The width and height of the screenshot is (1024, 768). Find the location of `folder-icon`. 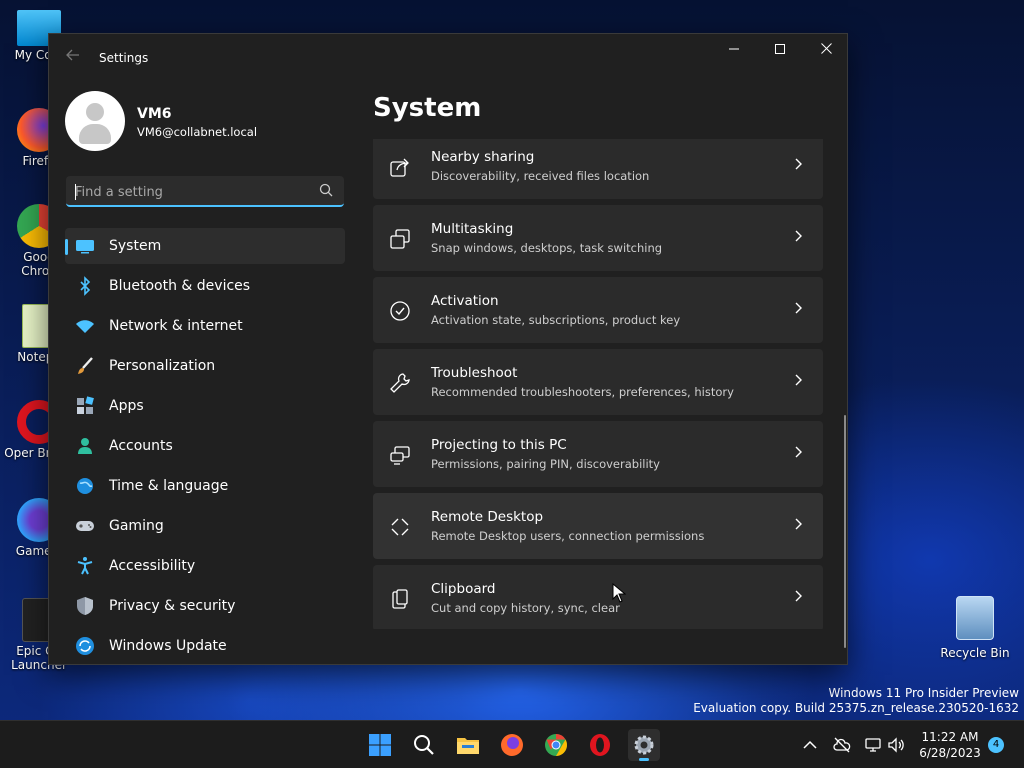

folder-icon is located at coordinates (468, 746).